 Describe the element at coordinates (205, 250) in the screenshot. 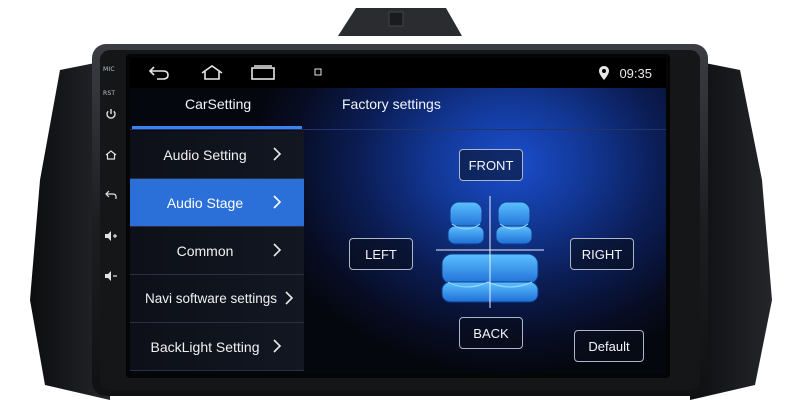

I see `menu-item-label: Common` at that location.